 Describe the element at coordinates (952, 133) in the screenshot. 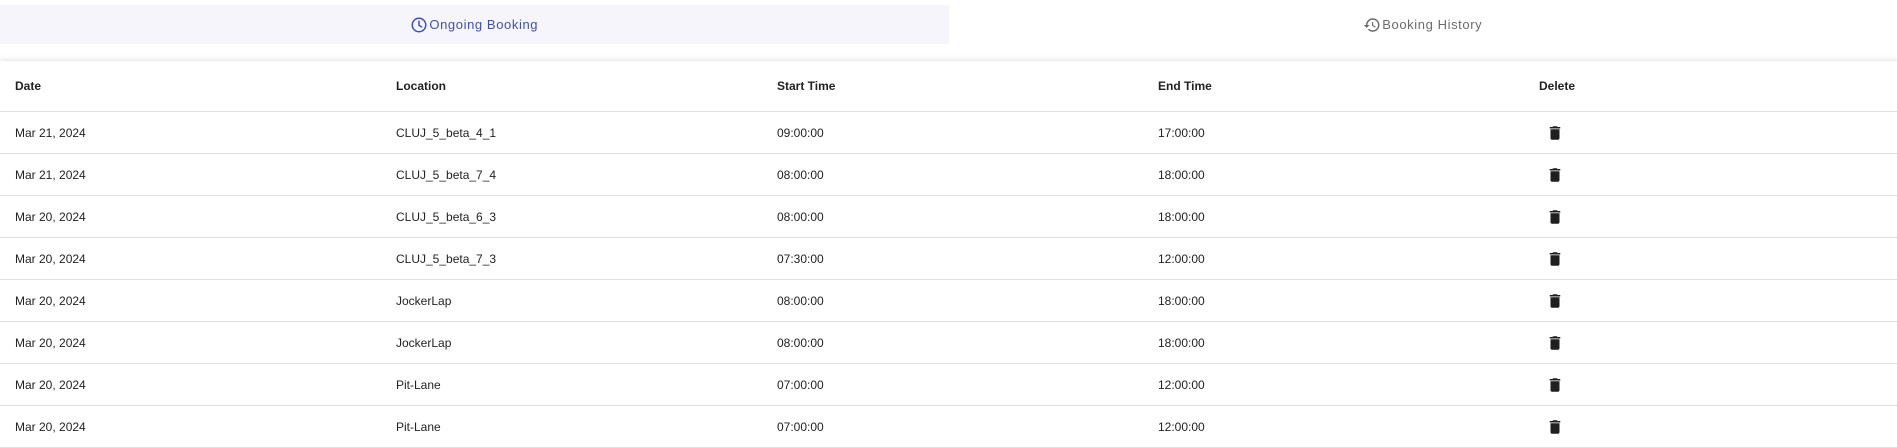

I see `cell-start-time: 09:00:00` at that location.